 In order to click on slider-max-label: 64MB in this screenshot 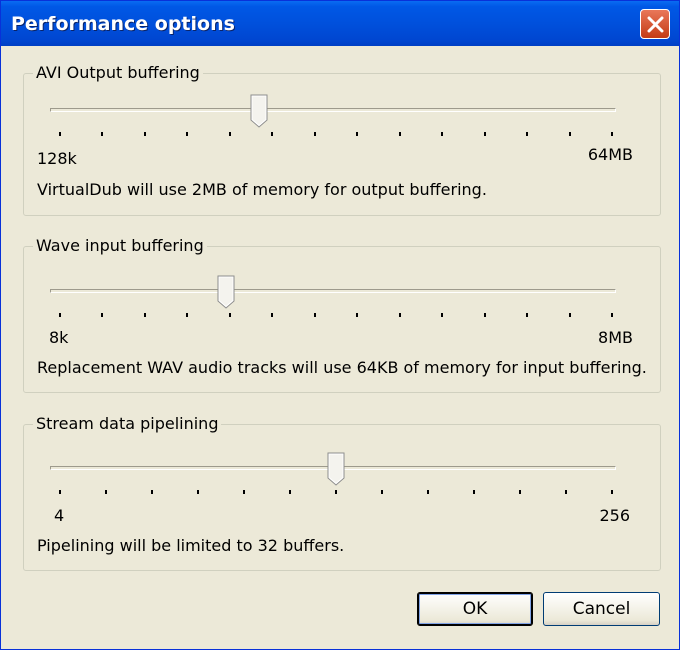, I will do `click(610, 154)`.